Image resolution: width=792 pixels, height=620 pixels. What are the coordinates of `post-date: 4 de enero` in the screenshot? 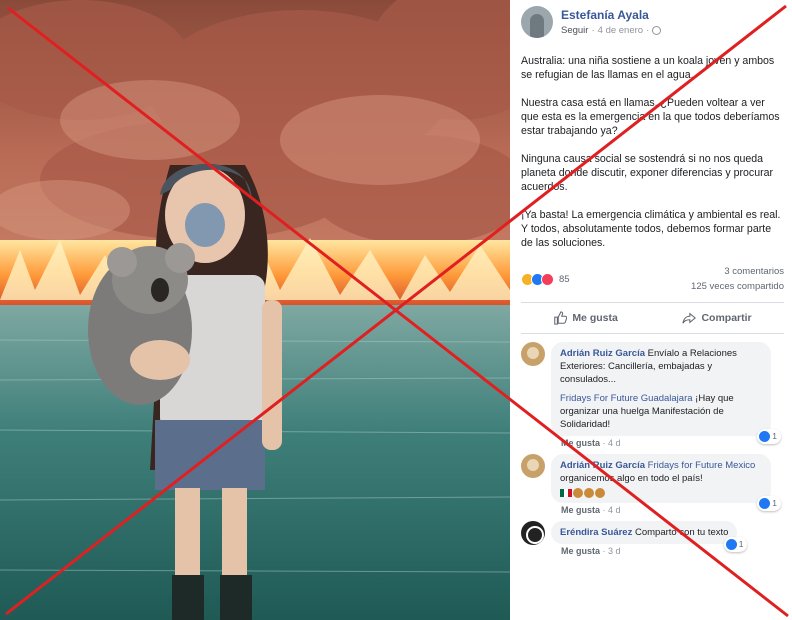 It's located at (620, 30).